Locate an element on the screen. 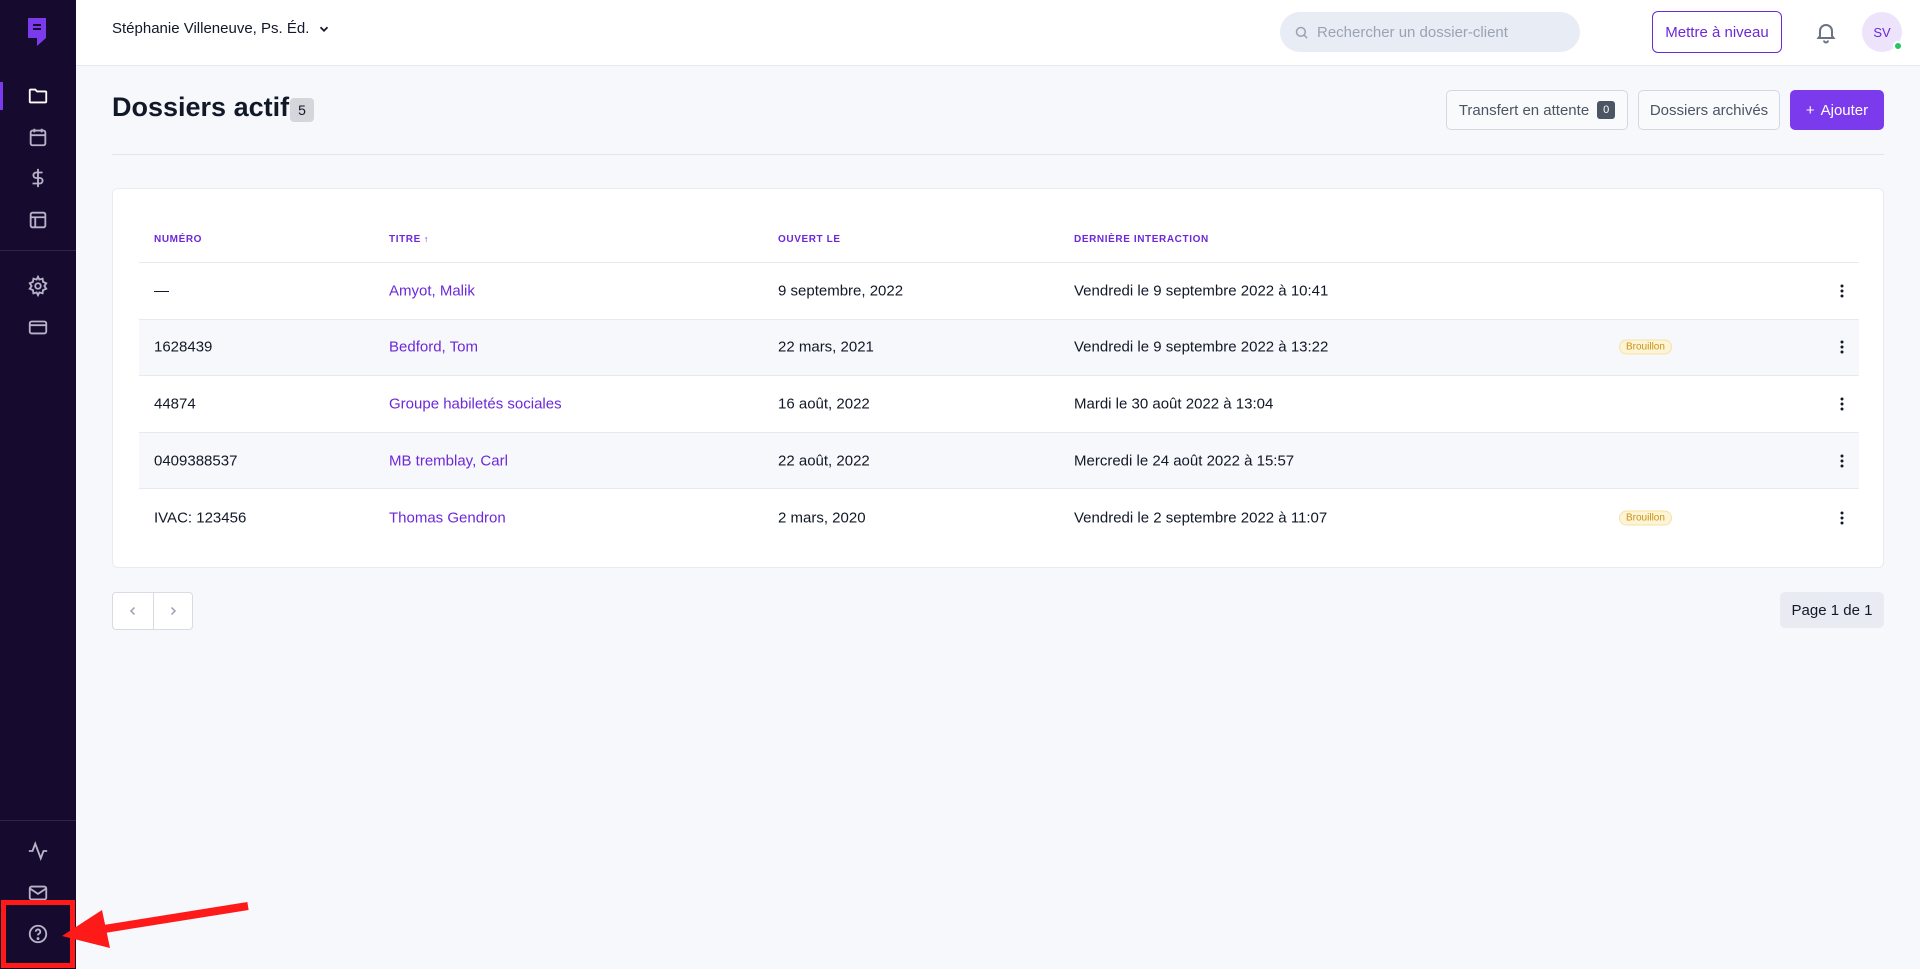 This screenshot has width=1920, height=969. page-indicator: Page 1 de 1 is located at coordinates (1832, 610).